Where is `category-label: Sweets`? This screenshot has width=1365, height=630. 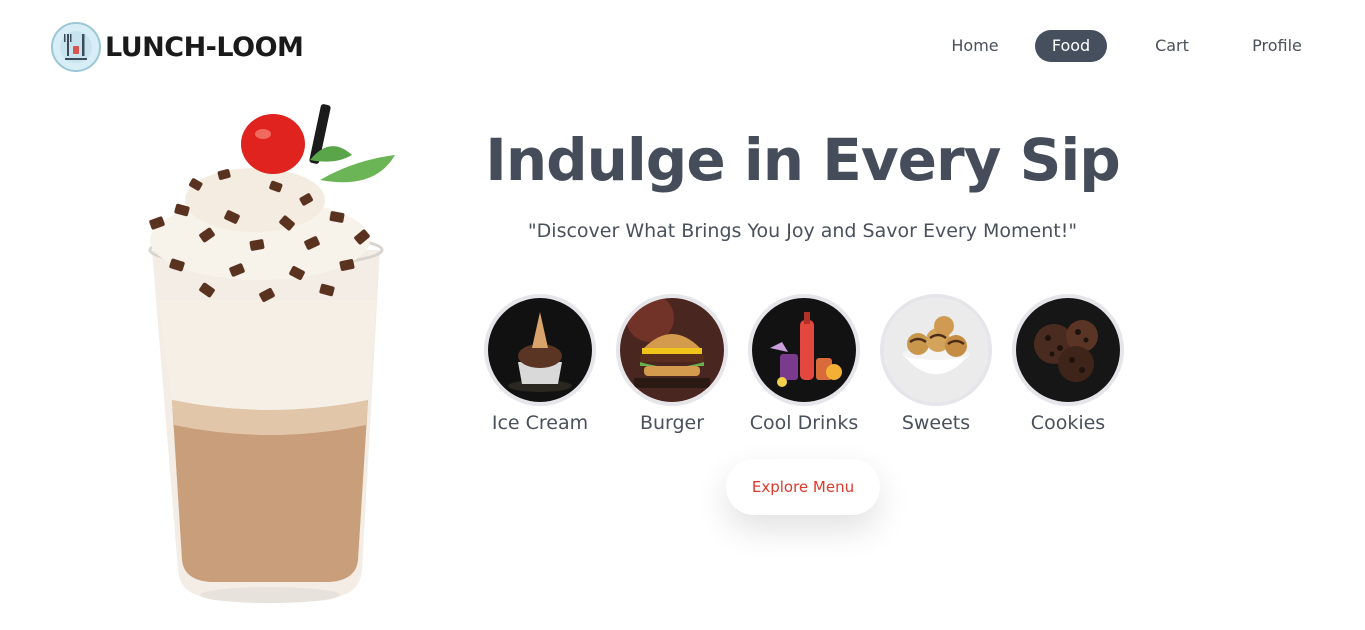
category-label: Sweets is located at coordinates (936, 423).